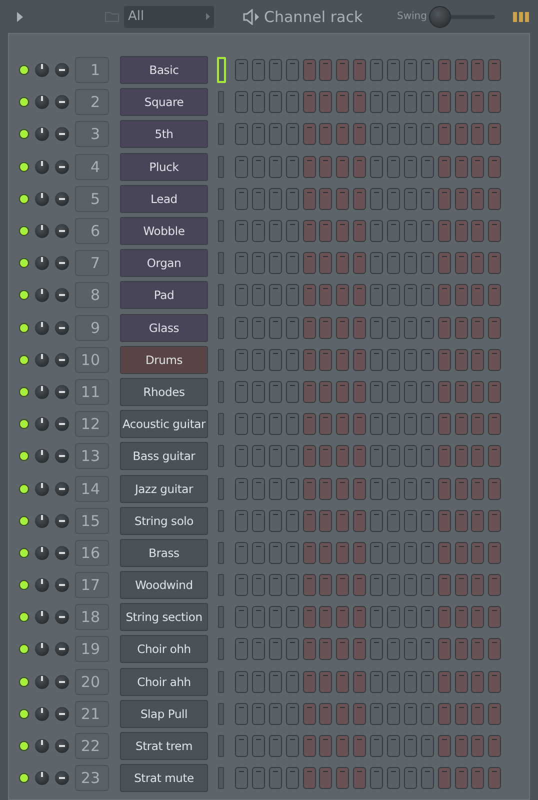 This screenshot has width=538, height=800. Describe the element at coordinates (164, 778) in the screenshot. I see `channel-button: Strat mute` at that location.